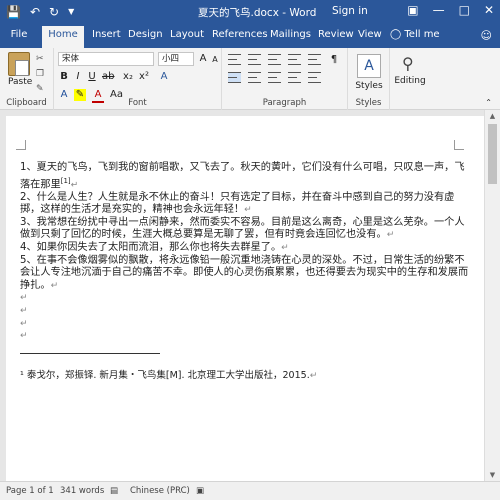 This screenshot has height=500, width=500. What do you see at coordinates (412, 10) in the screenshot?
I see `ribbon-display-options-icon: ▣` at bounding box center [412, 10].